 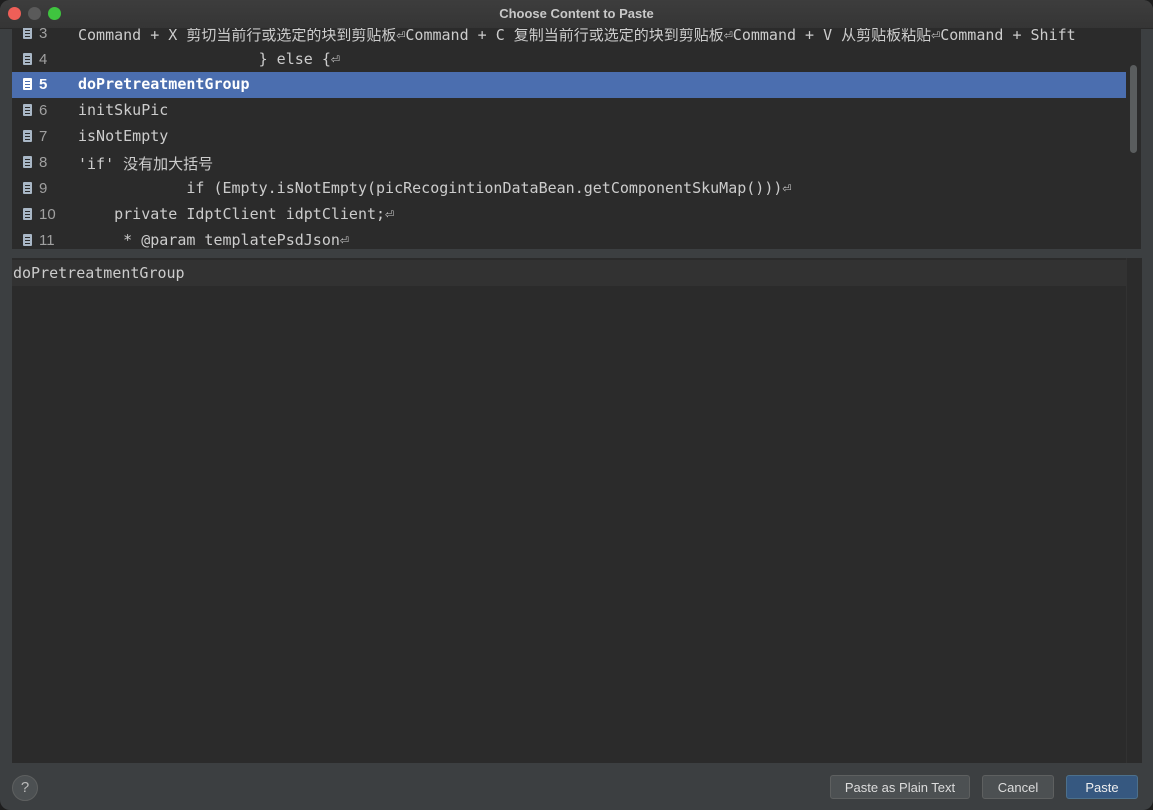 I want to click on item-text: * @param templatePsdJson⏎, so click(x=213, y=240).